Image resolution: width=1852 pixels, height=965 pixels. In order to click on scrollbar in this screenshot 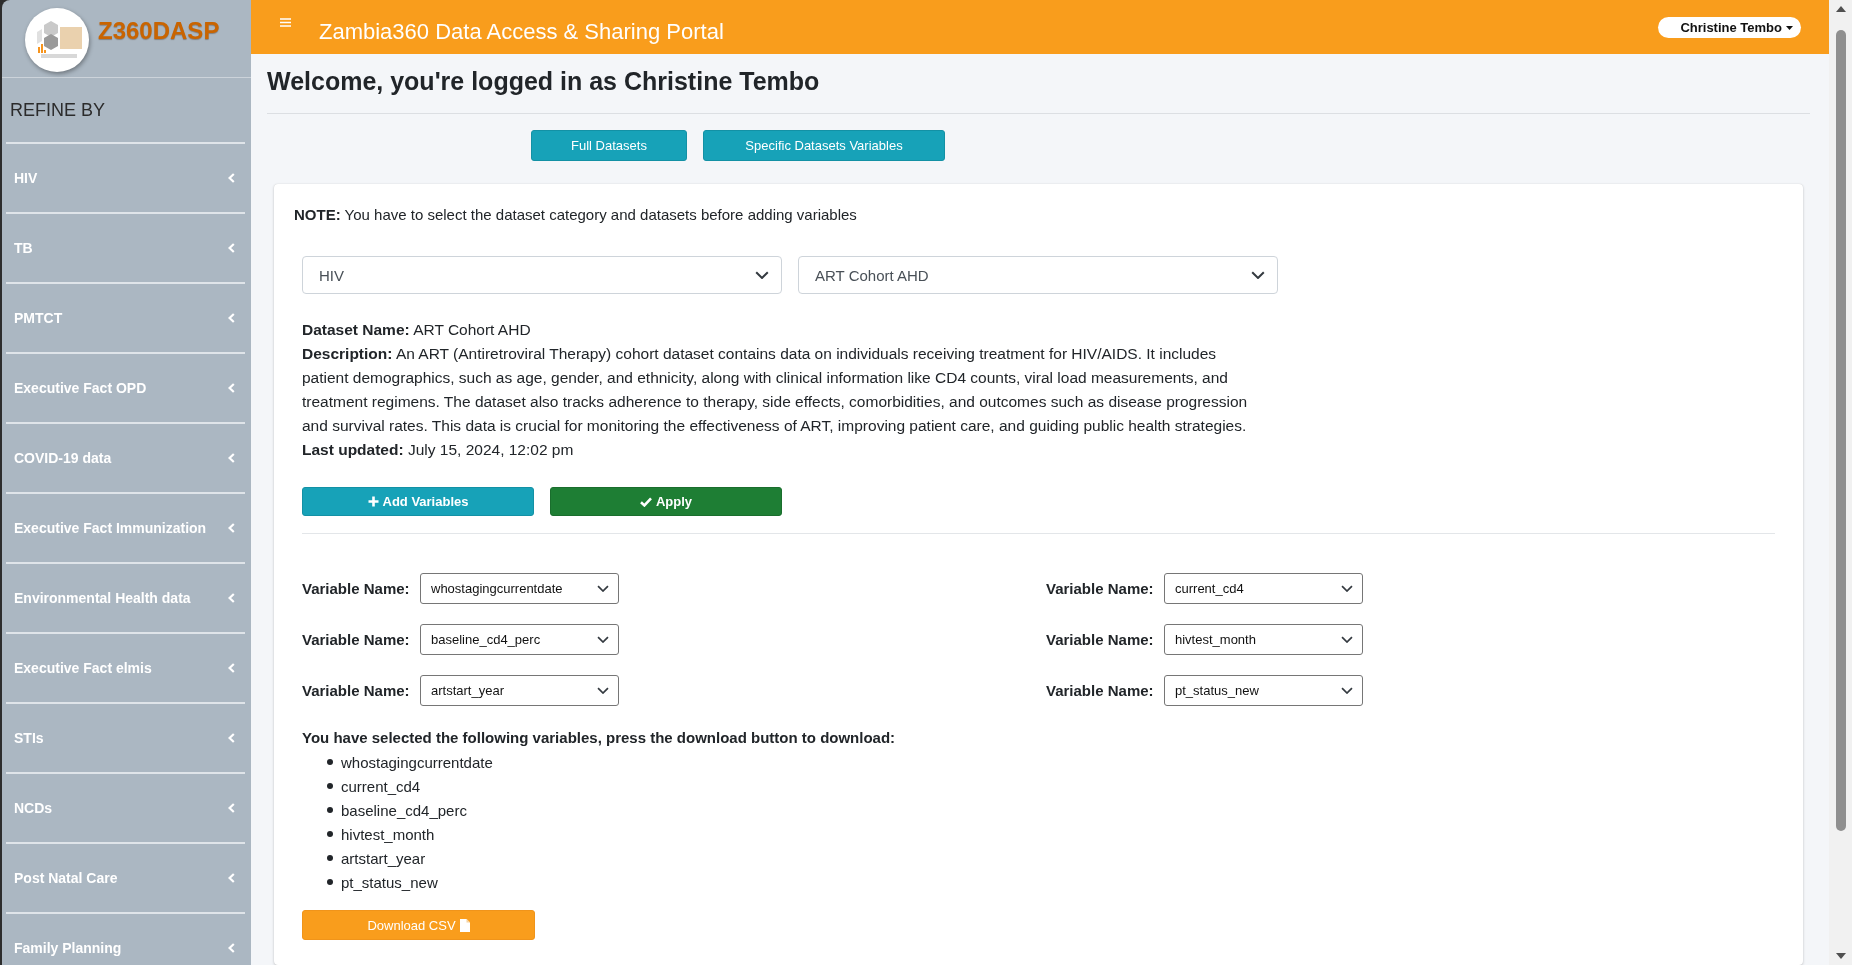, I will do `click(1840, 482)`.